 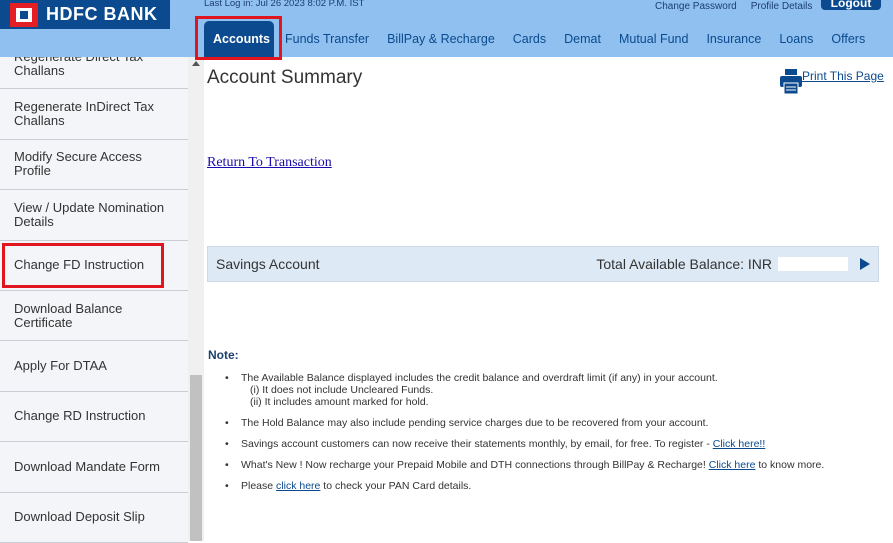 What do you see at coordinates (269, 163) in the screenshot?
I see `return-to-transaction-link: Return To Transaction` at bounding box center [269, 163].